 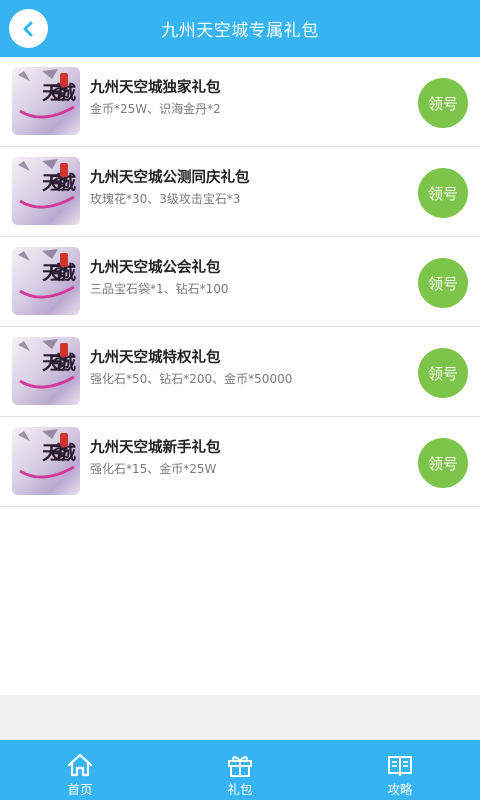 What do you see at coordinates (165, 199) in the screenshot?
I see `gift-desc: 玫瑰花*30、3级攻击宝石*3` at bounding box center [165, 199].